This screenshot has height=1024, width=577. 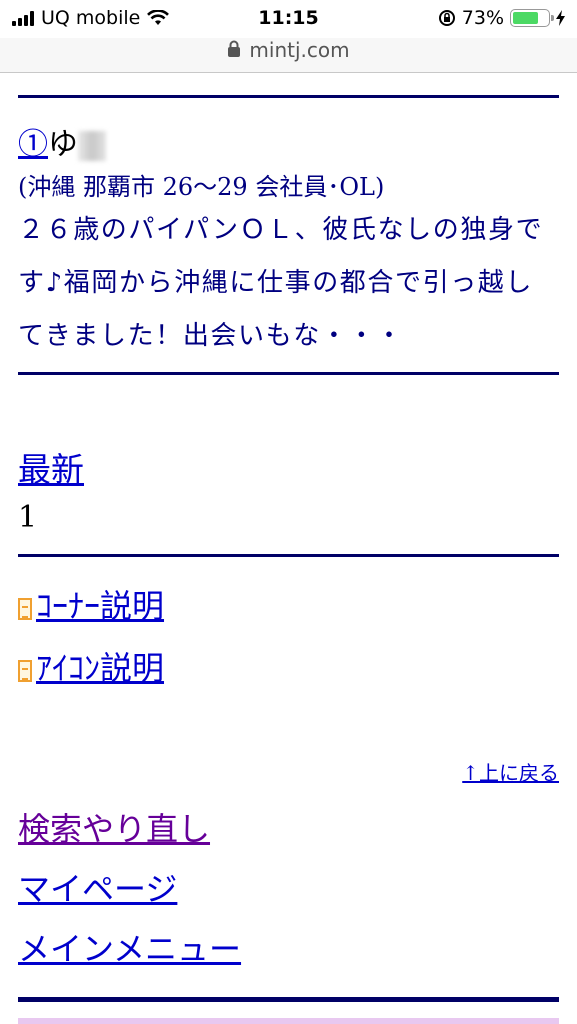 What do you see at coordinates (288, 1021) in the screenshot?
I see `bottom-banner-strip` at bounding box center [288, 1021].